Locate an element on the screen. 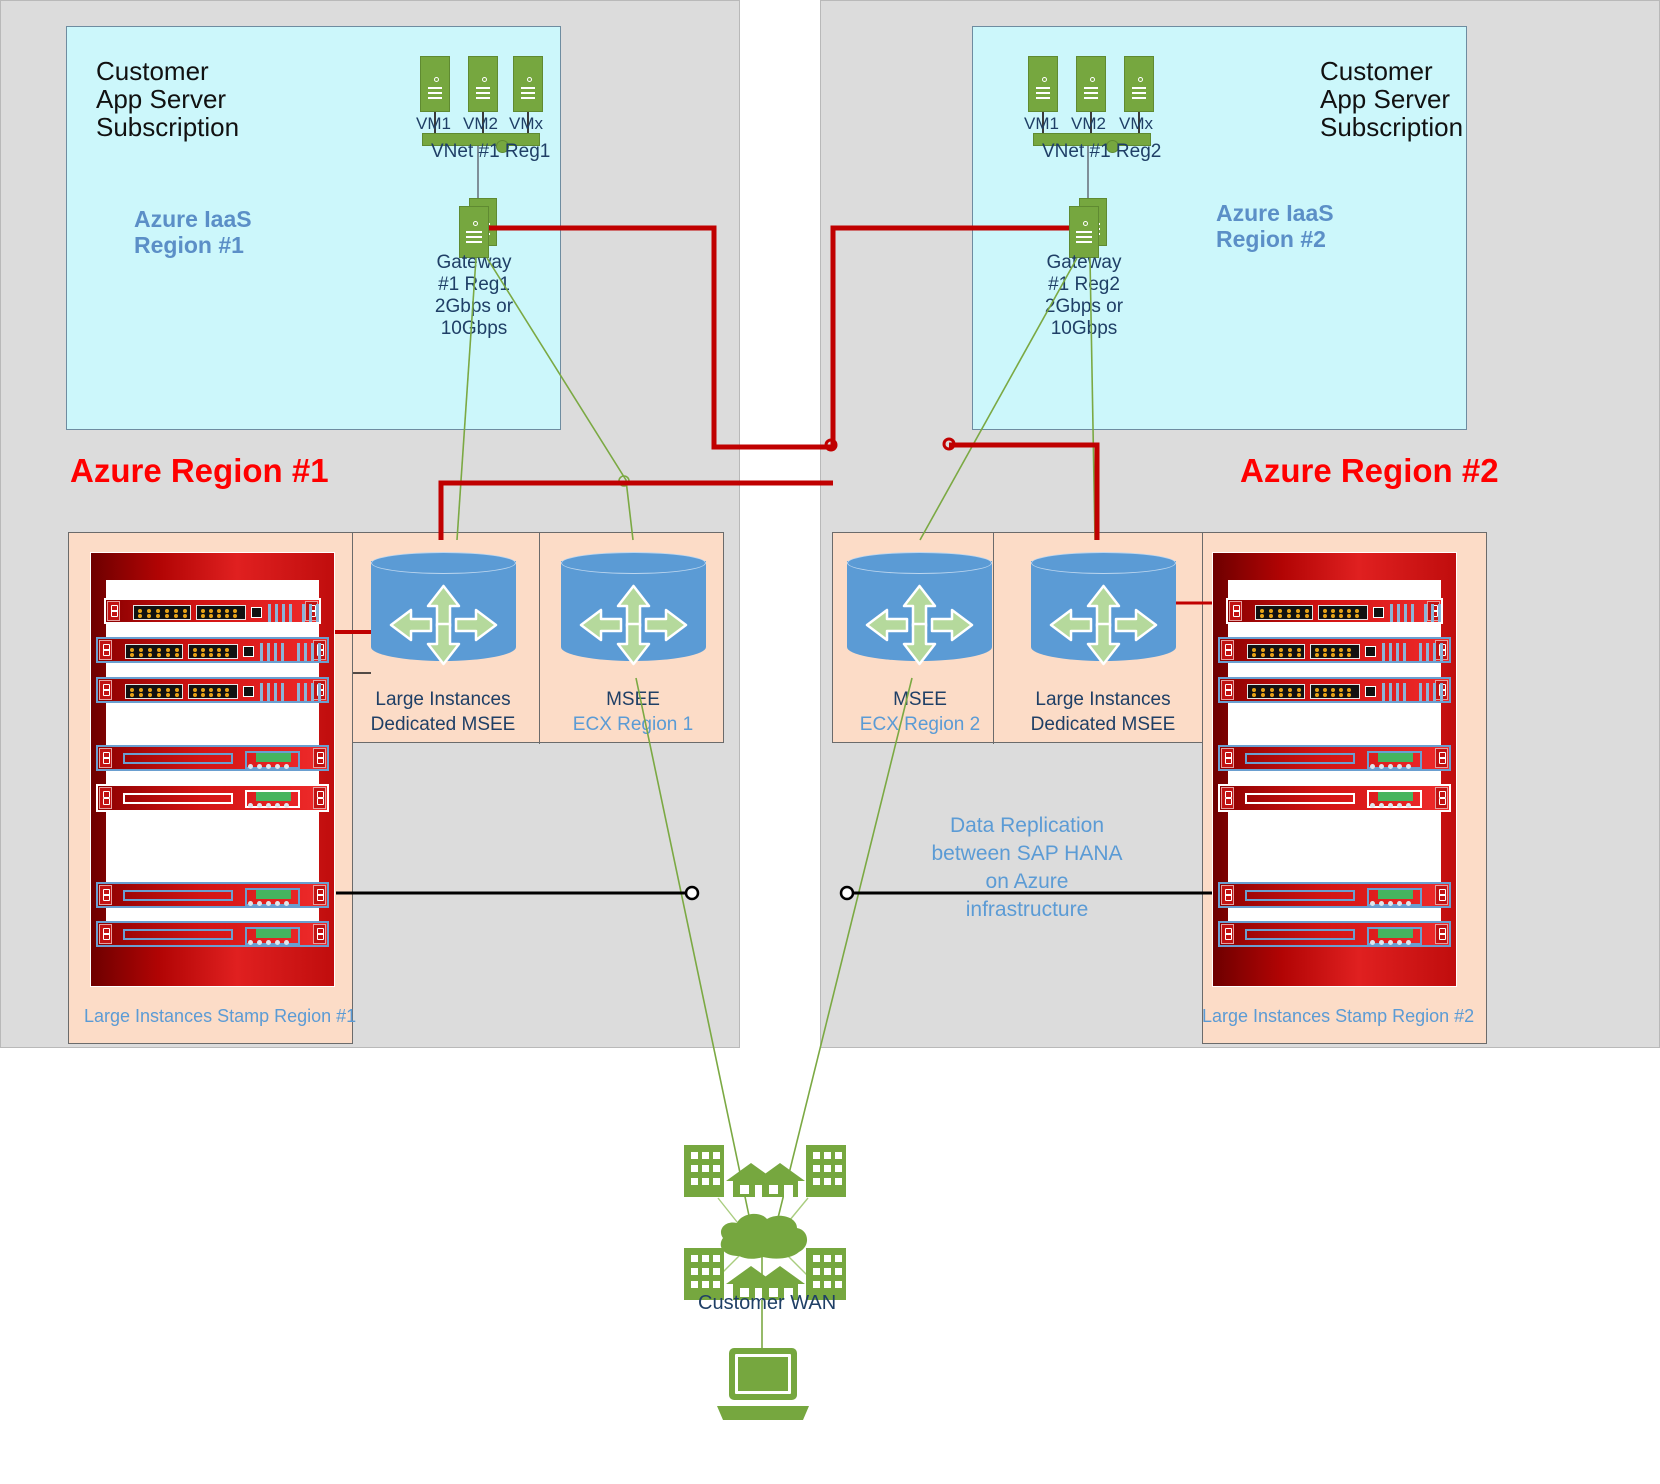 Image resolution: width=1660 pixels, height=1484 pixels. building-icon-top-left is located at coordinates (704, 1171).